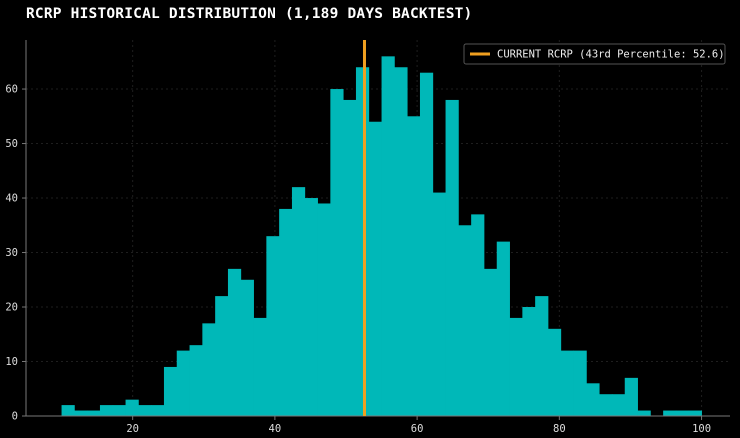 The height and width of the screenshot is (438, 740). Describe the element at coordinates (559, 429) in the screenshot. I see `x-tick-label: 80` at that location.